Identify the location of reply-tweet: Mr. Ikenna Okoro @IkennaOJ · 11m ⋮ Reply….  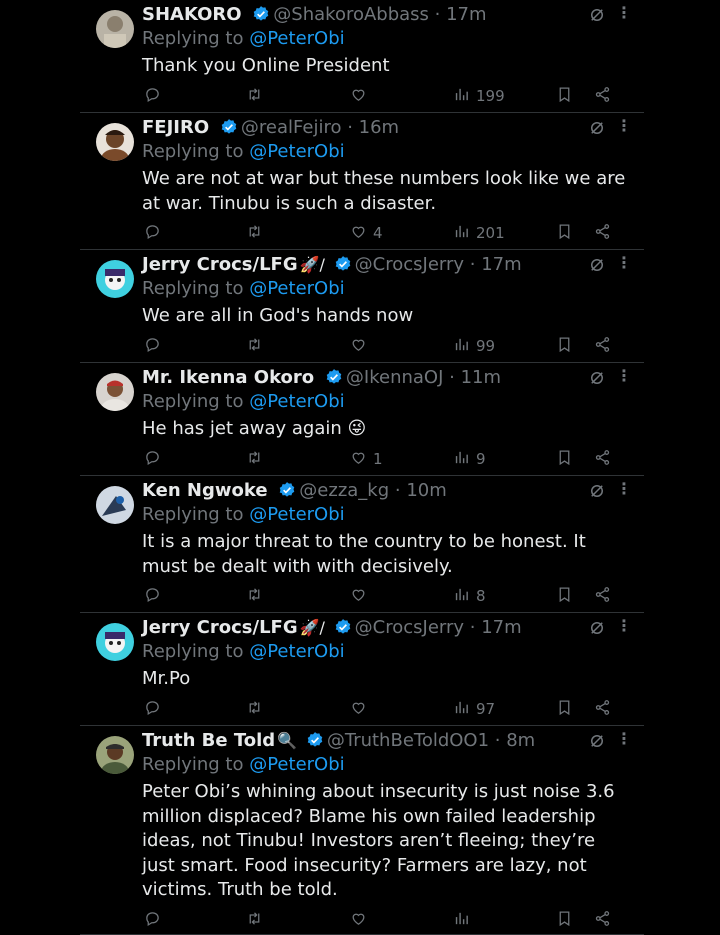
(362, 419).